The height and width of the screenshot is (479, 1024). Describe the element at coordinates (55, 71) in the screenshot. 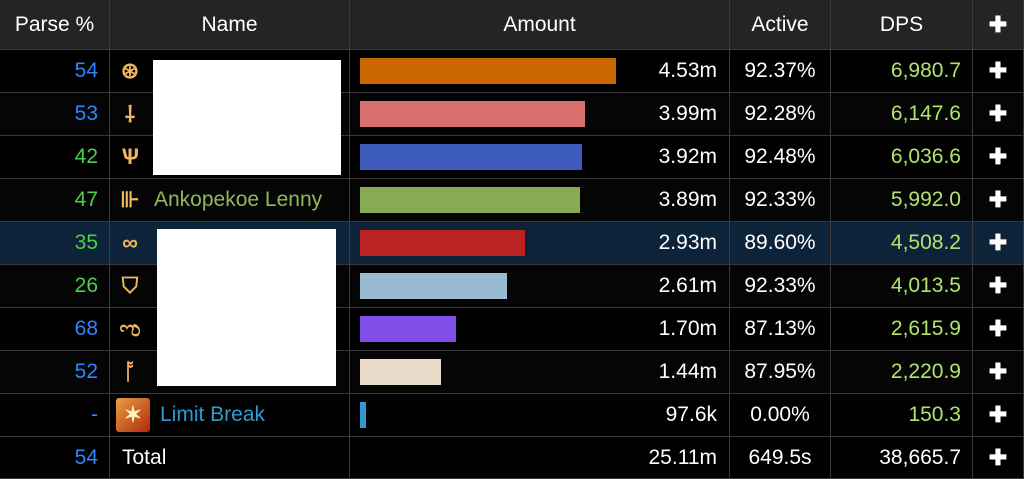

I see `parse-percent: 54` at that location.